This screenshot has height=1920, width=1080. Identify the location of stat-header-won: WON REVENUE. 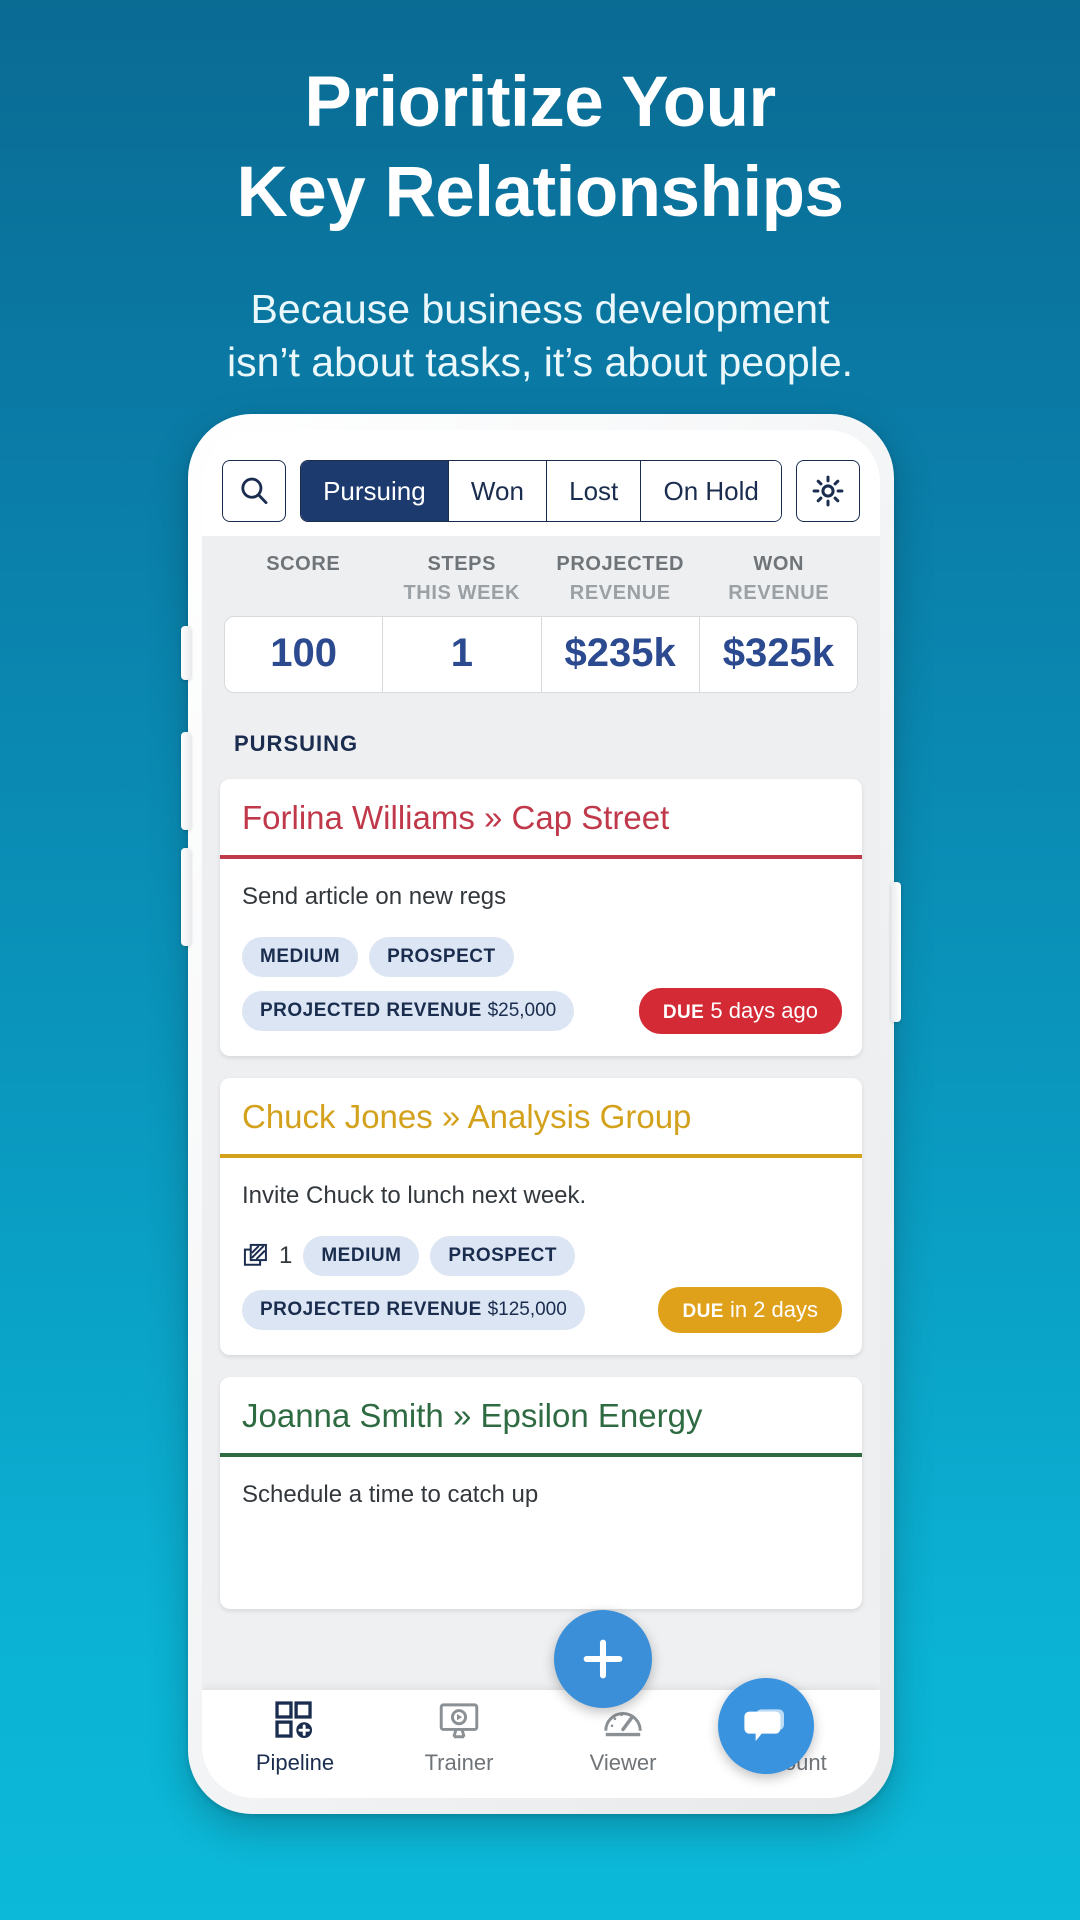
(779, 578).